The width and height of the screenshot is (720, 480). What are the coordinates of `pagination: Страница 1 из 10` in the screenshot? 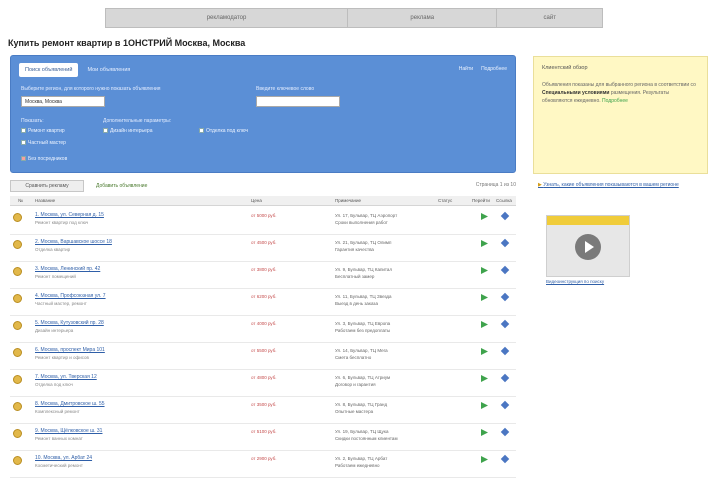 It's located at (496, 185).